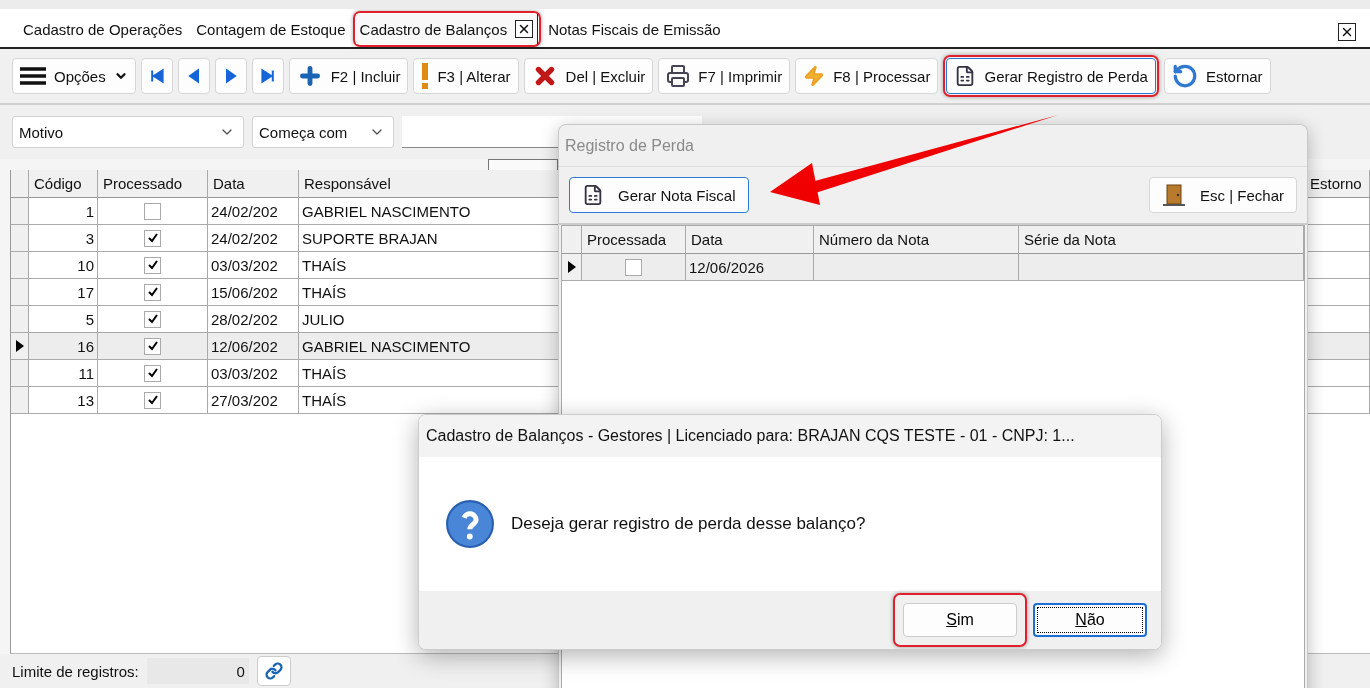 This screenshot has height=688, width=1370. I want to click on skip-end-icon, so click(267, 76).